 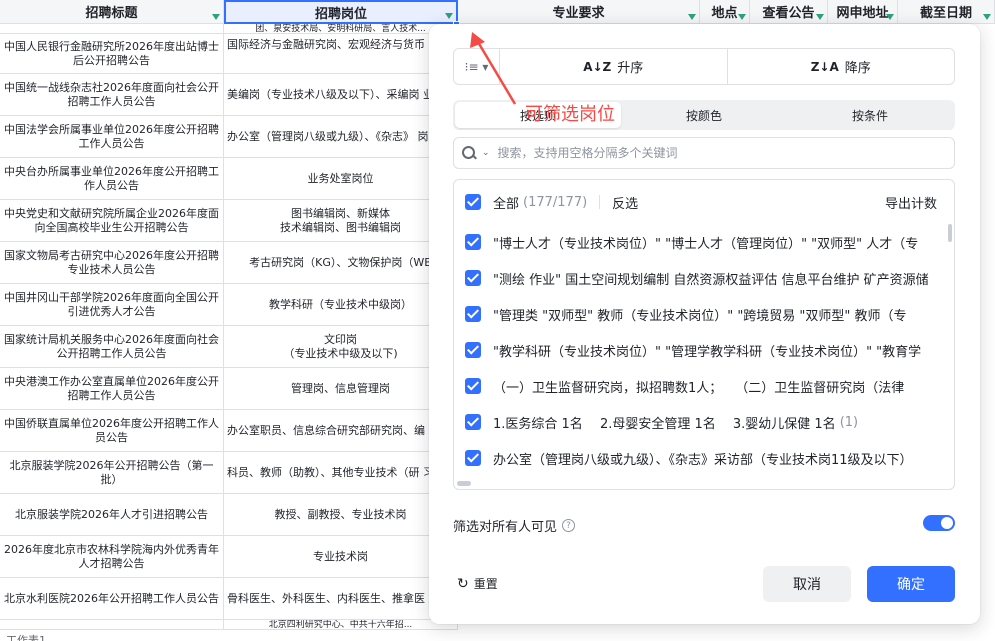 I want to click on visibility-toggle, so click(x=939, y=523).